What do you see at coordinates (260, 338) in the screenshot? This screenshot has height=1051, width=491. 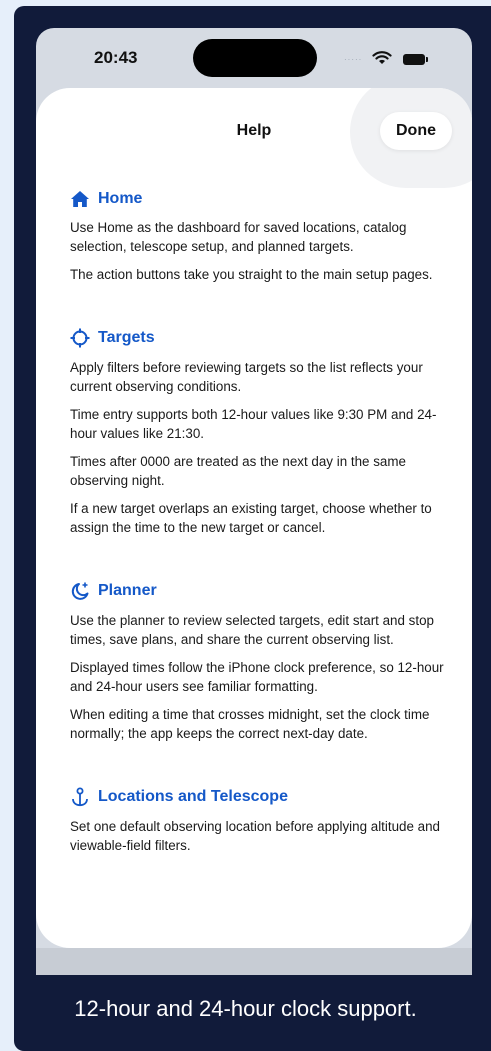 I see `section-heading: Targets` at bounding box center [260, 338].